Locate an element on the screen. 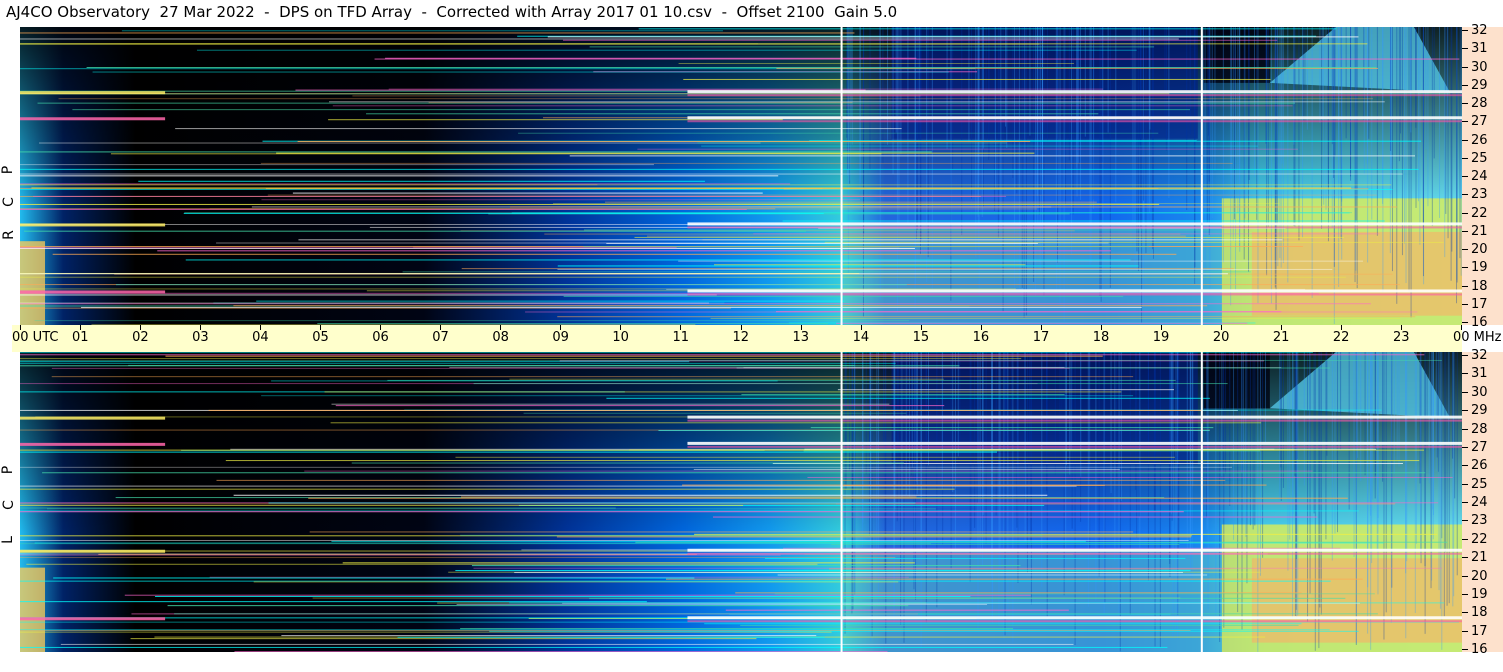 The image size is (1503, 672). time-tick-label: 00 MHz is located at coordinates (1477, 337).